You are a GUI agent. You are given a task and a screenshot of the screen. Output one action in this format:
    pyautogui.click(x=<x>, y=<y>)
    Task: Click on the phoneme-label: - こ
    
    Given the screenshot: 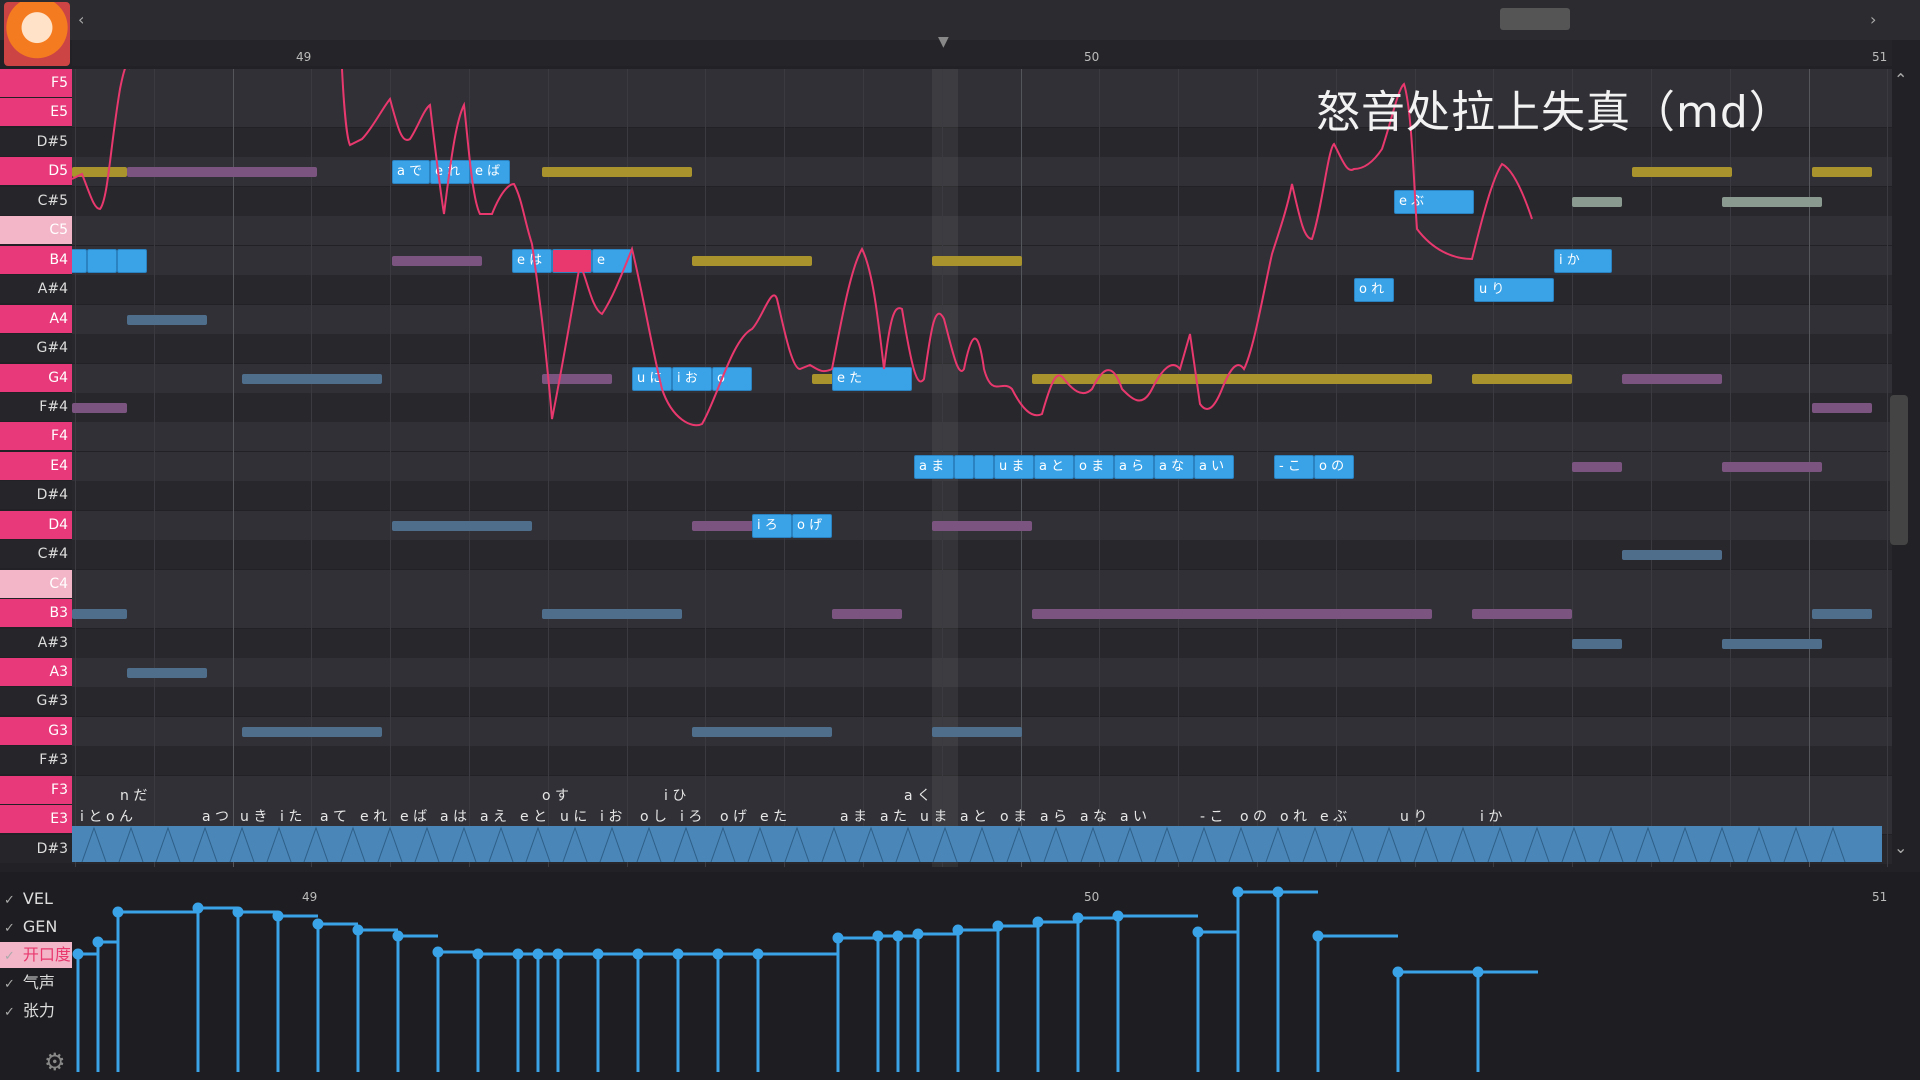 What is the action you would take?
    pyautogui.click(x=1212, y=816)
    